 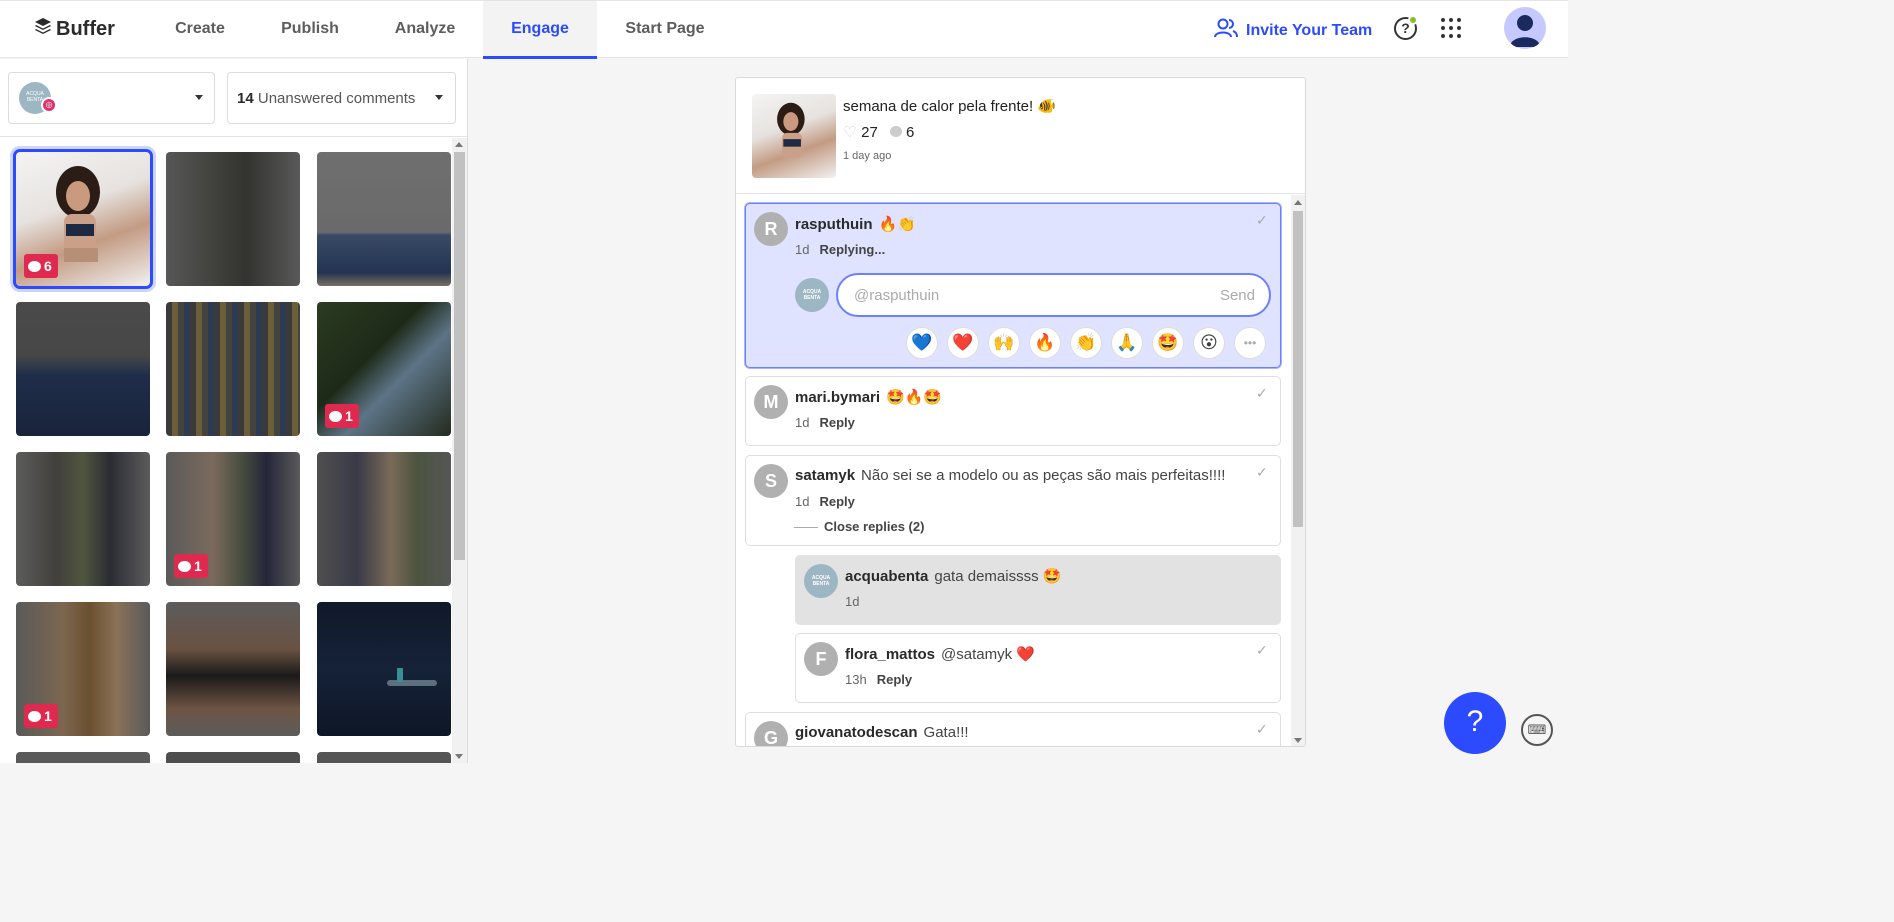 I want to click on emoji-bar: 💙 ❤️ 🙌 🔥 👏 🙏 🤩 😮 •••, so click(x=1086, y=343).